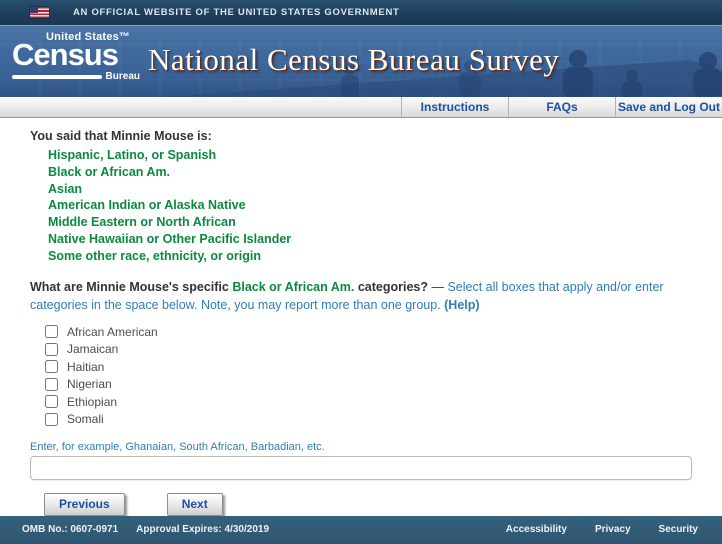  I want to click on checkbox-african-american, so click(51, 332).